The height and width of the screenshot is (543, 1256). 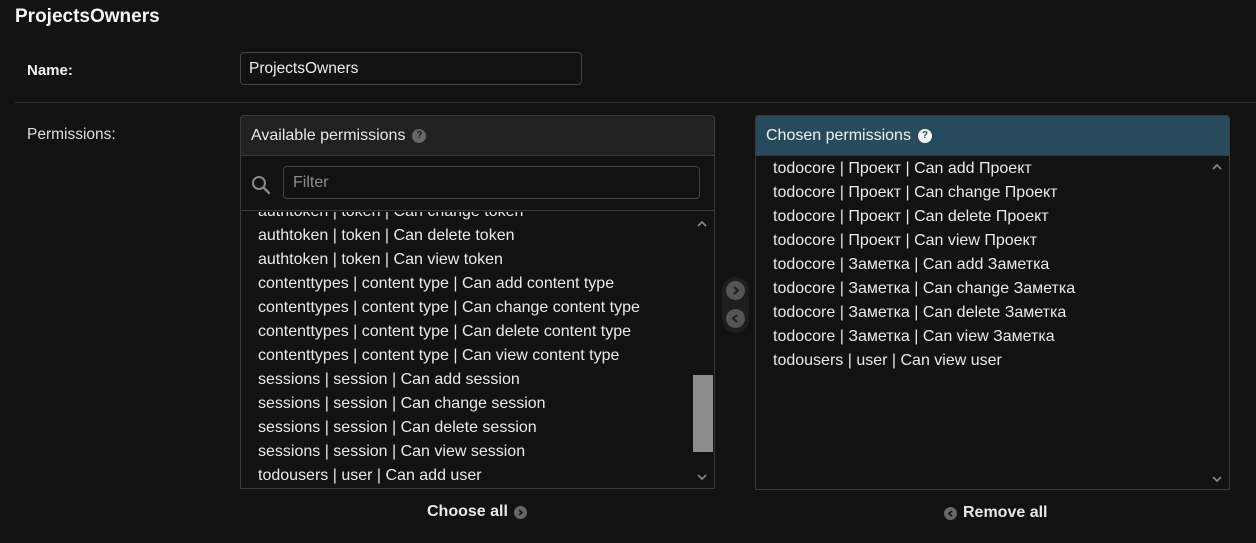 What do you see at coordinates (467, 511) in the screenshot?
I see `choose-all-label: Choose all` at bounding box center [467, 511].